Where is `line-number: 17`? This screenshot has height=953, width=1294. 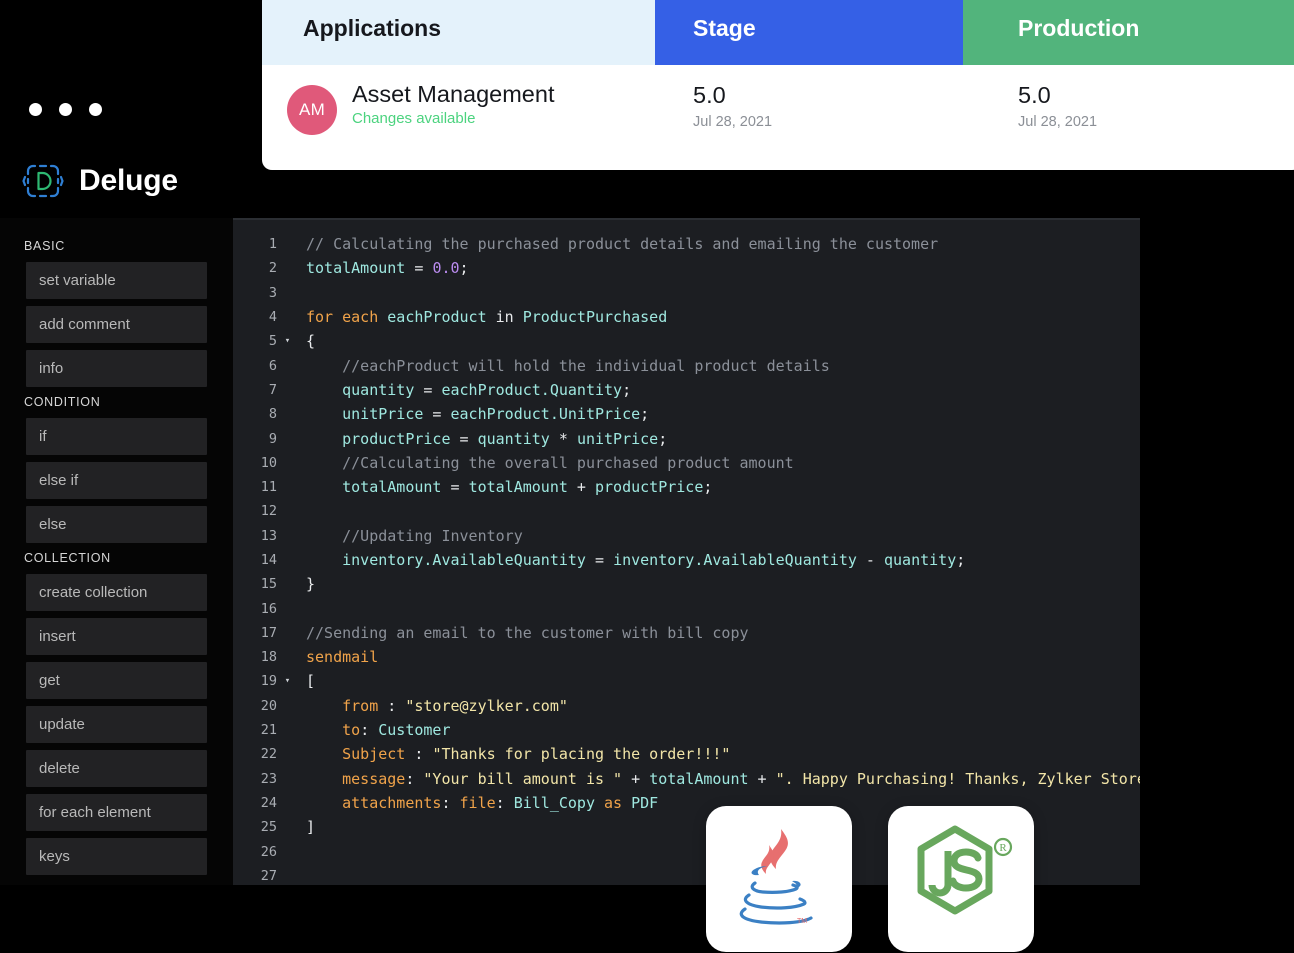 line-number: 17 is located at coordinates (268, 632).